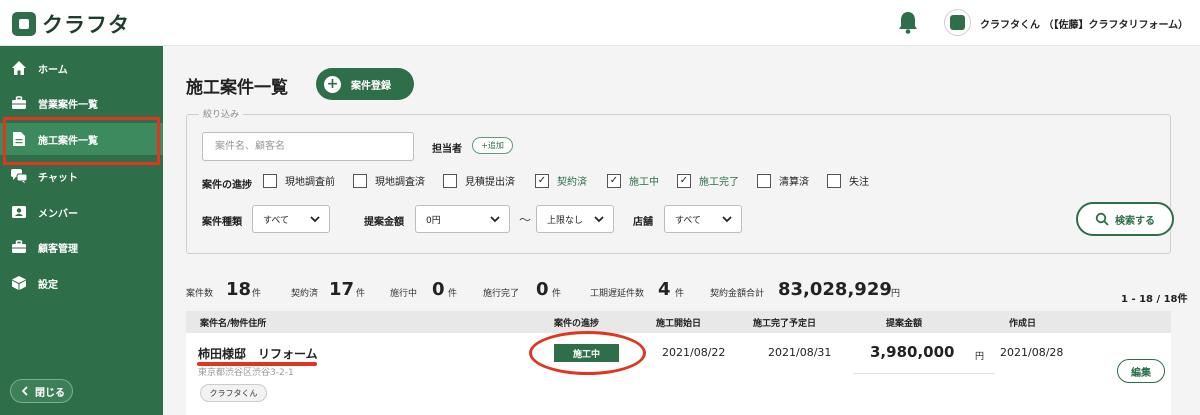  Describe the element at coordinates (525, 220) in the screenshot. I see `range-tilde: 〜` at that location.